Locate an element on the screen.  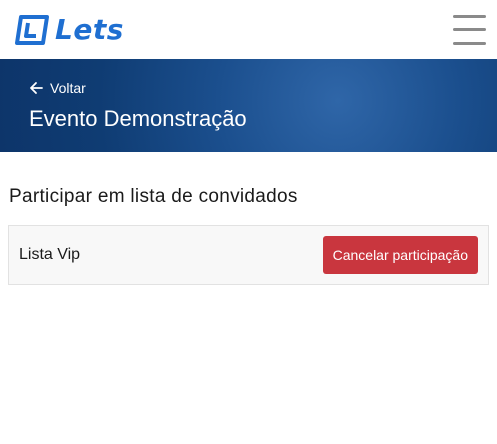
back-link-label: Voltar is located at coordinates (68, 88).